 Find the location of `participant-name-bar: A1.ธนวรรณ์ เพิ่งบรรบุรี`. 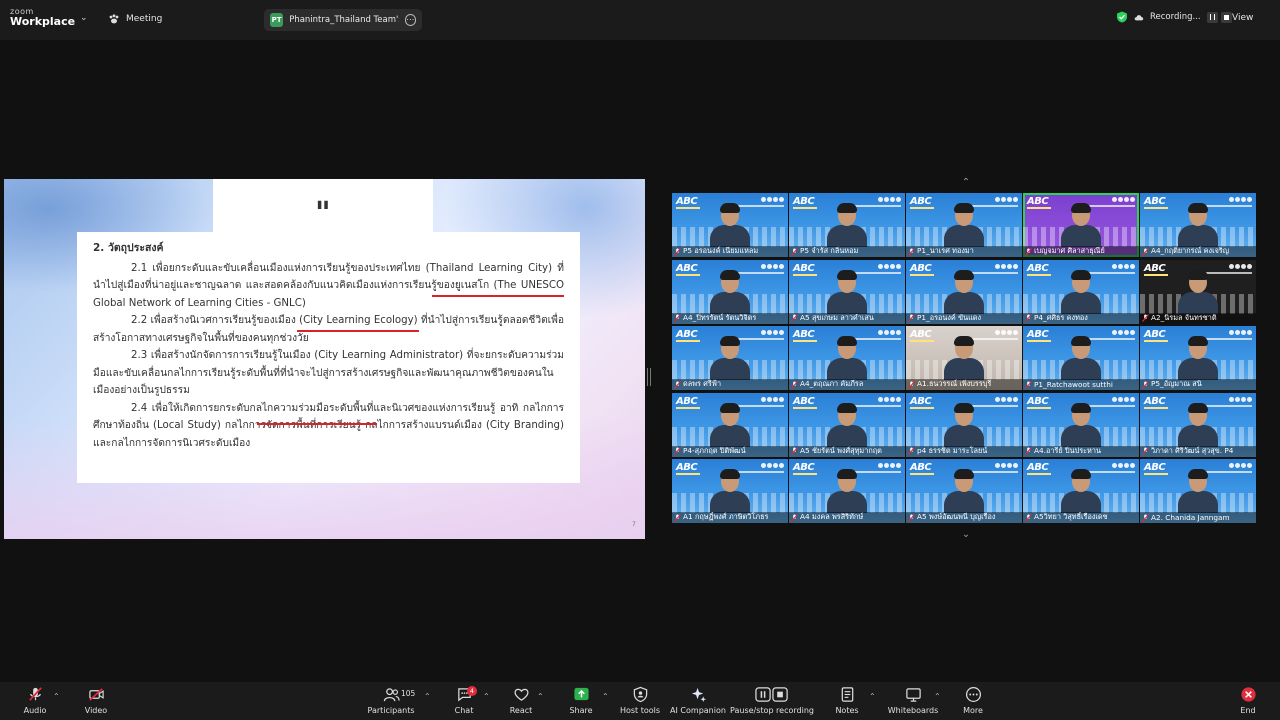

participant-name-bar: A1.ธนวรรณ์ เพิ่งบรรบุรี is located at coordinates (964, 384).